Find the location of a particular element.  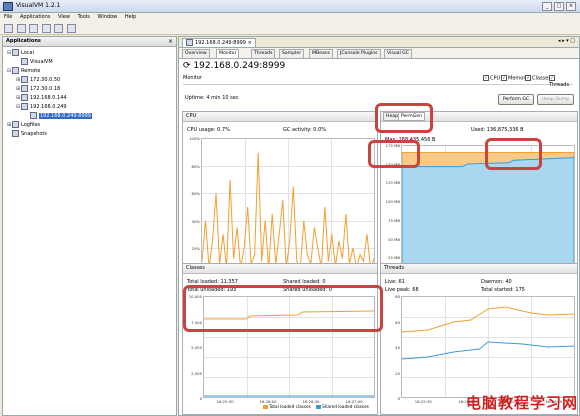

document-tabs: 192.168.0.249:8999 × ◂ ▸ ▾ □ is located at coordinates (379, 42).